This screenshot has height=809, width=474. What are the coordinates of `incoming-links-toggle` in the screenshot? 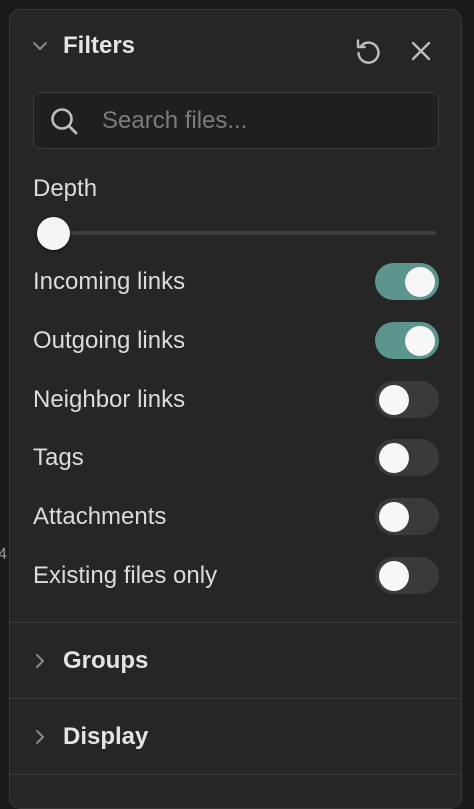 It's located at (407, 281).